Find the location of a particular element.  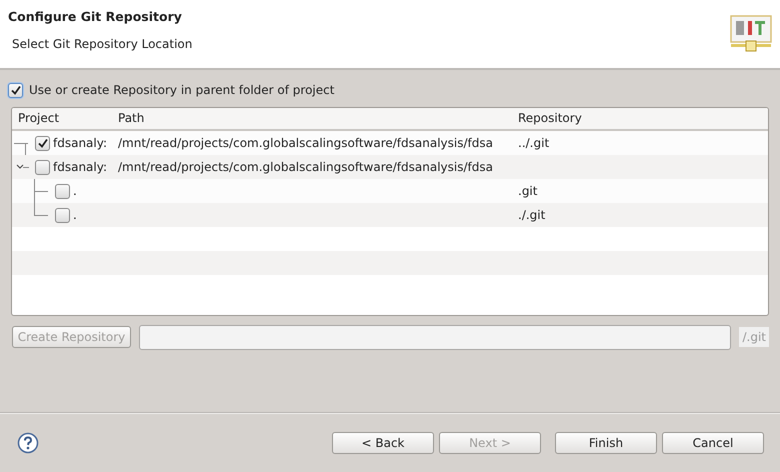

column-header: Project is located at coordinates (62, 118).